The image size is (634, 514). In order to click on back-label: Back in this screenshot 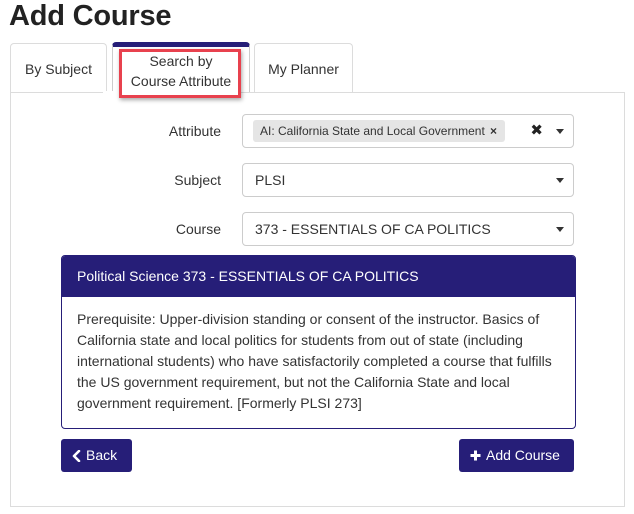, I will do `click(102, 455)`.